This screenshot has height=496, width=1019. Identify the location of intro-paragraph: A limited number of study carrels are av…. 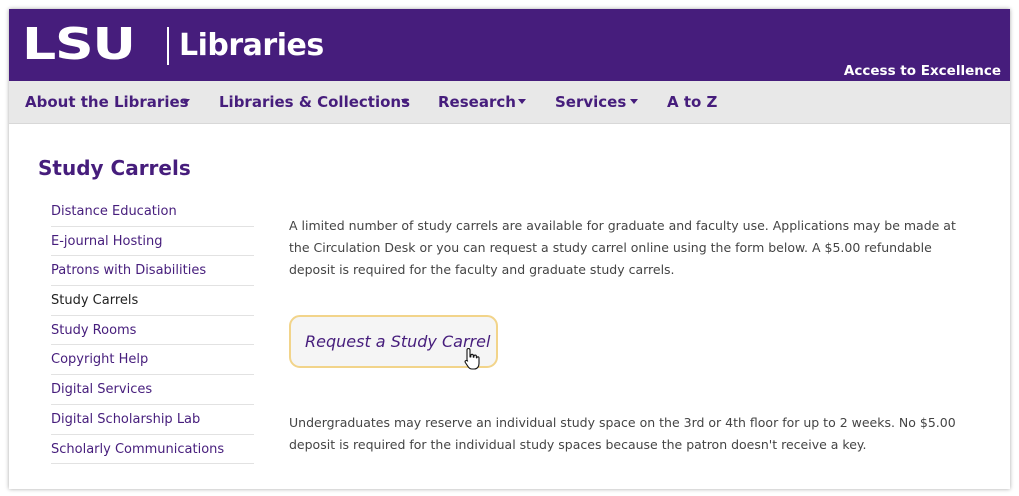
(622, 247).